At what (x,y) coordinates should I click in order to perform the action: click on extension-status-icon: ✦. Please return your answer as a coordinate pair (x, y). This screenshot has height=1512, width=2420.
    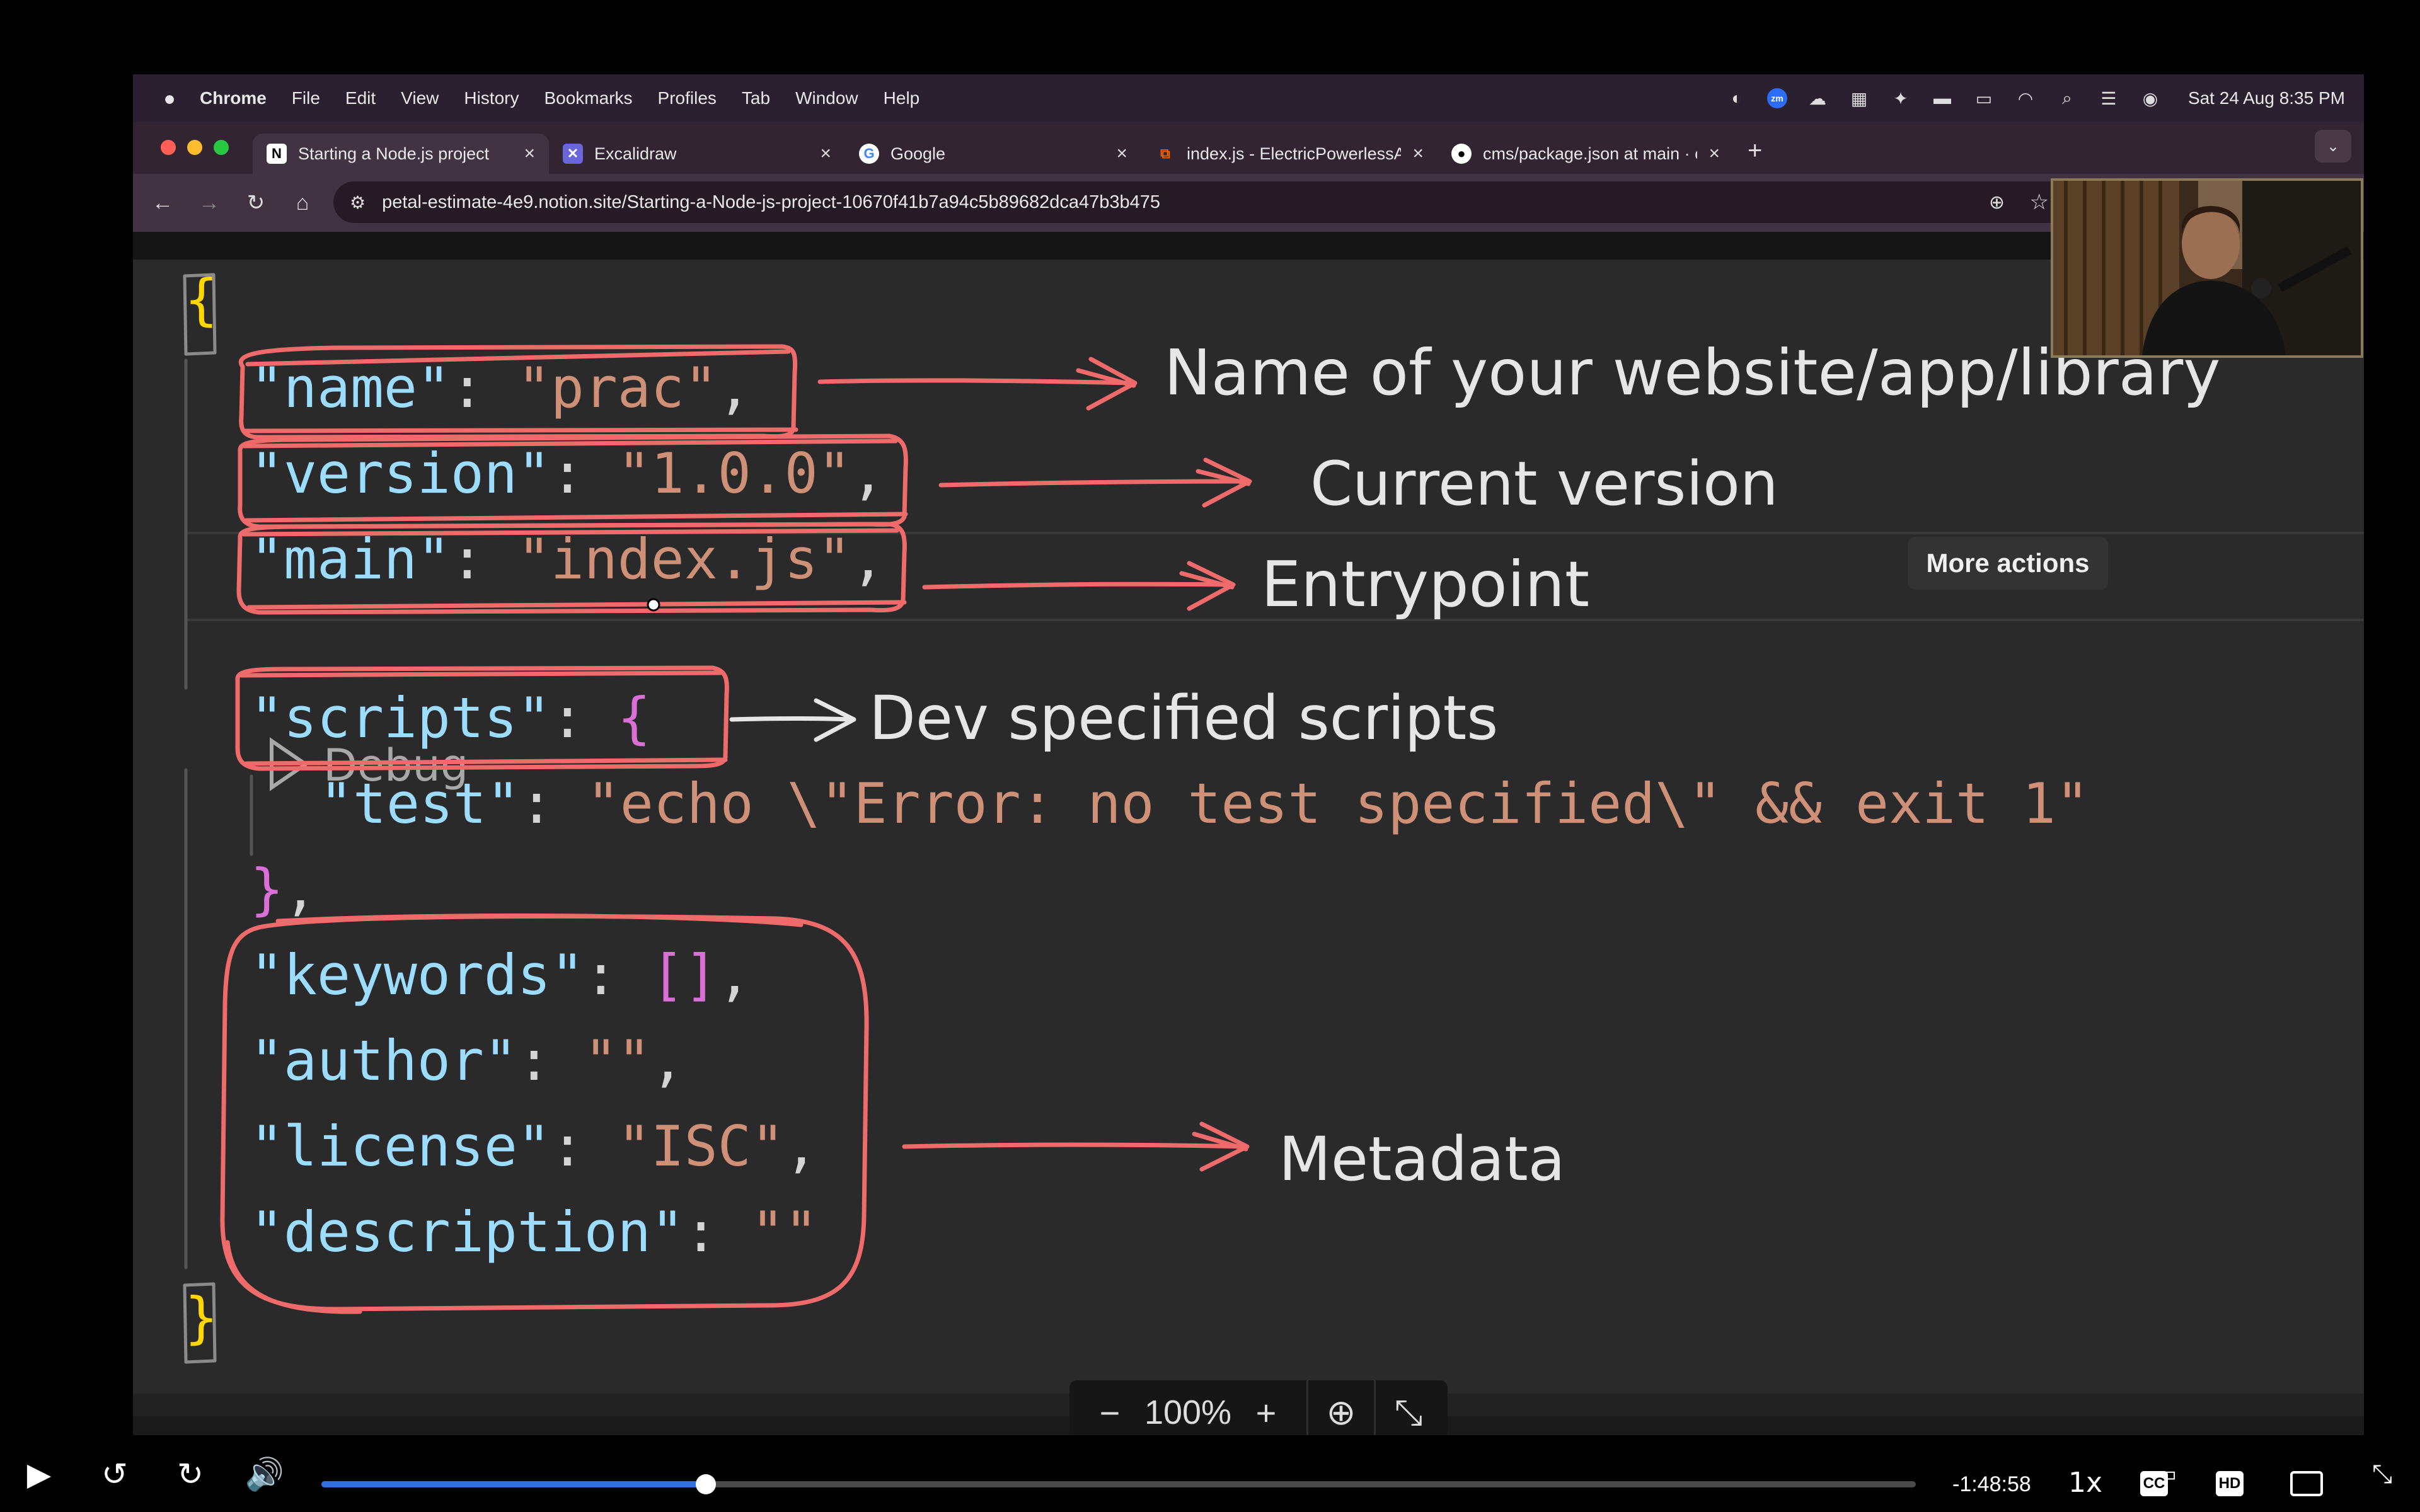
    Looking at the image, I should click on (1901, 98).